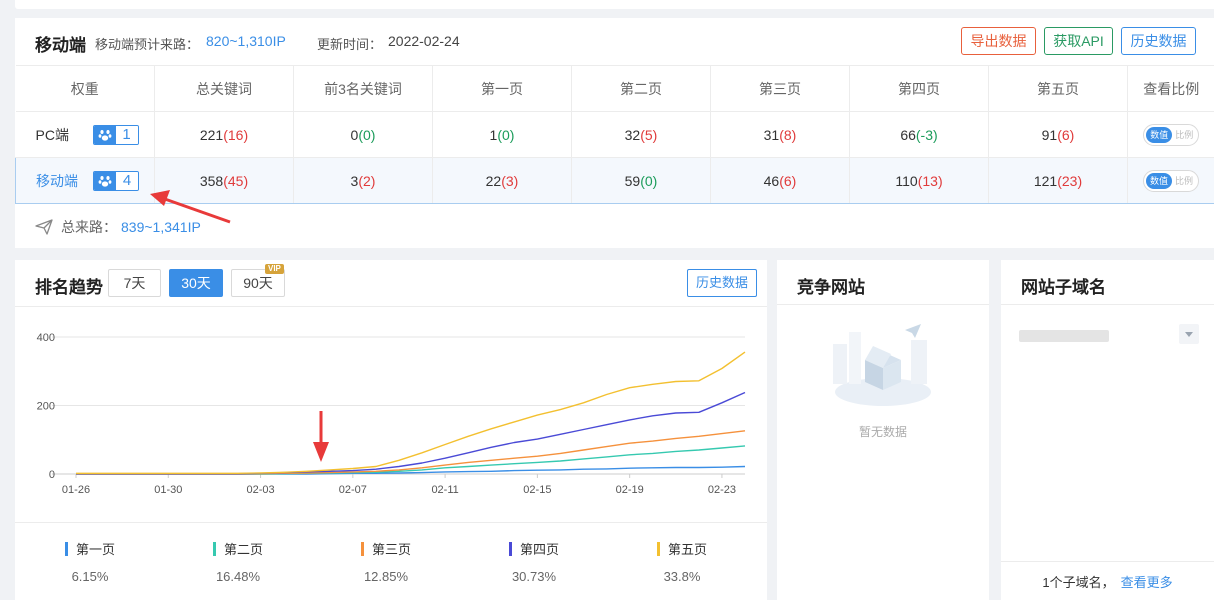 The height and width of the screenshot is (600, 1214). What do you see at coordinates (134, 283) in the screenshot?
I see `range-7d-button: 7天` at bounding box center [134, 283].